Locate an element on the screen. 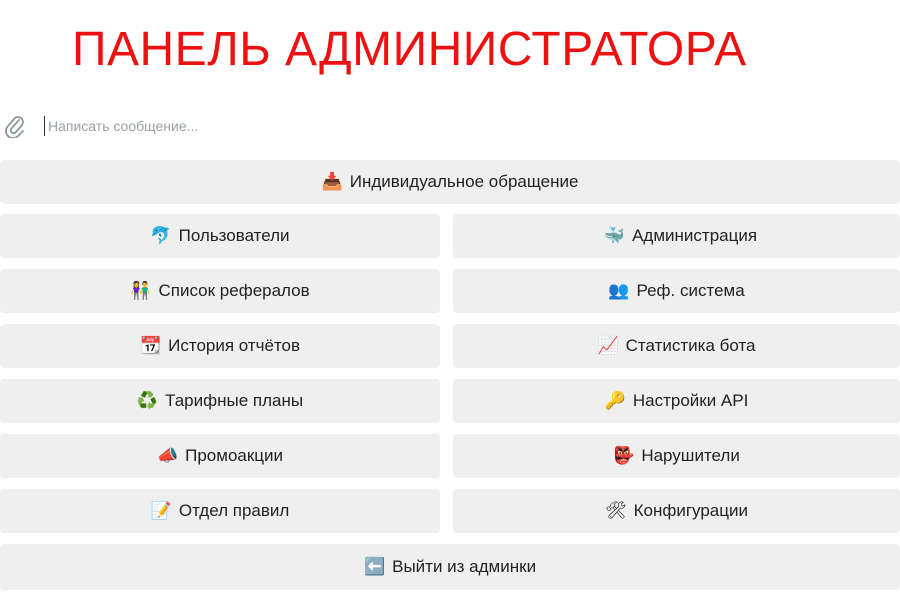 Image resolution: width=900 pixels, height=600 pixels. referrals-list-label: Список рефералов is located at coordinates (234, 290).